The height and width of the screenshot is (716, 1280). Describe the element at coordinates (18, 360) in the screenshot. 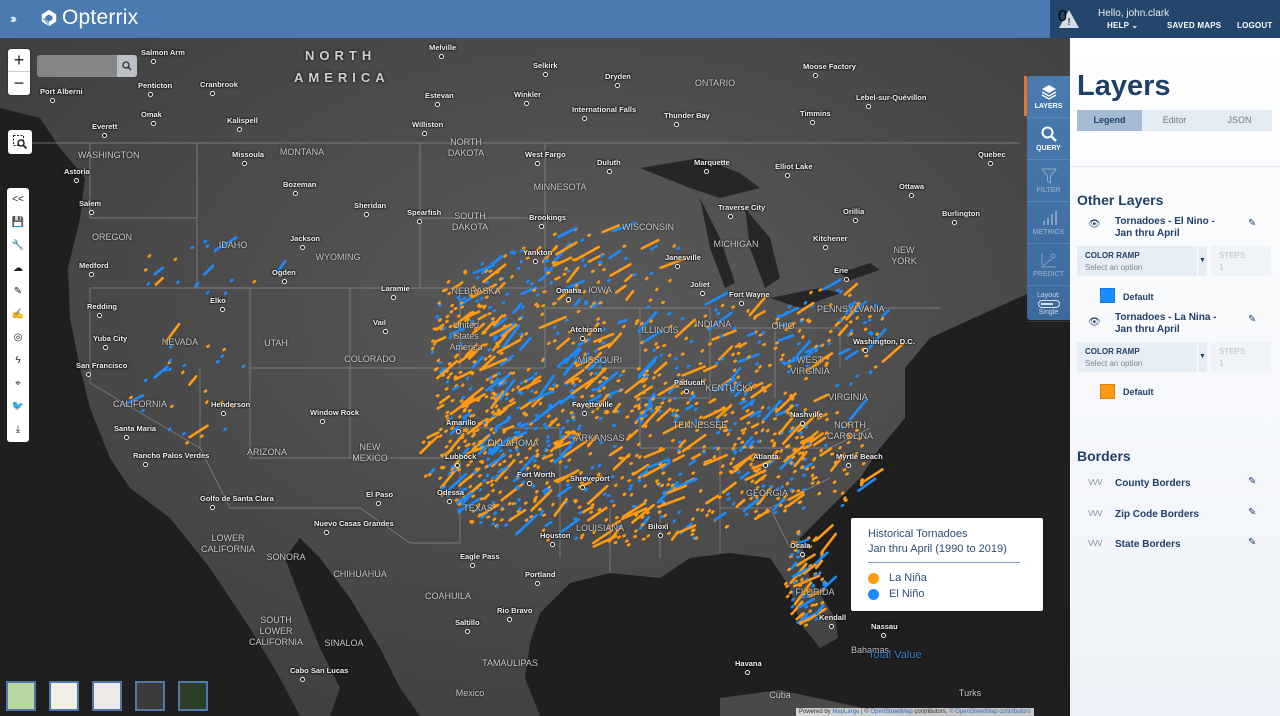

I see `lightning-icon: ϟ` at that location.